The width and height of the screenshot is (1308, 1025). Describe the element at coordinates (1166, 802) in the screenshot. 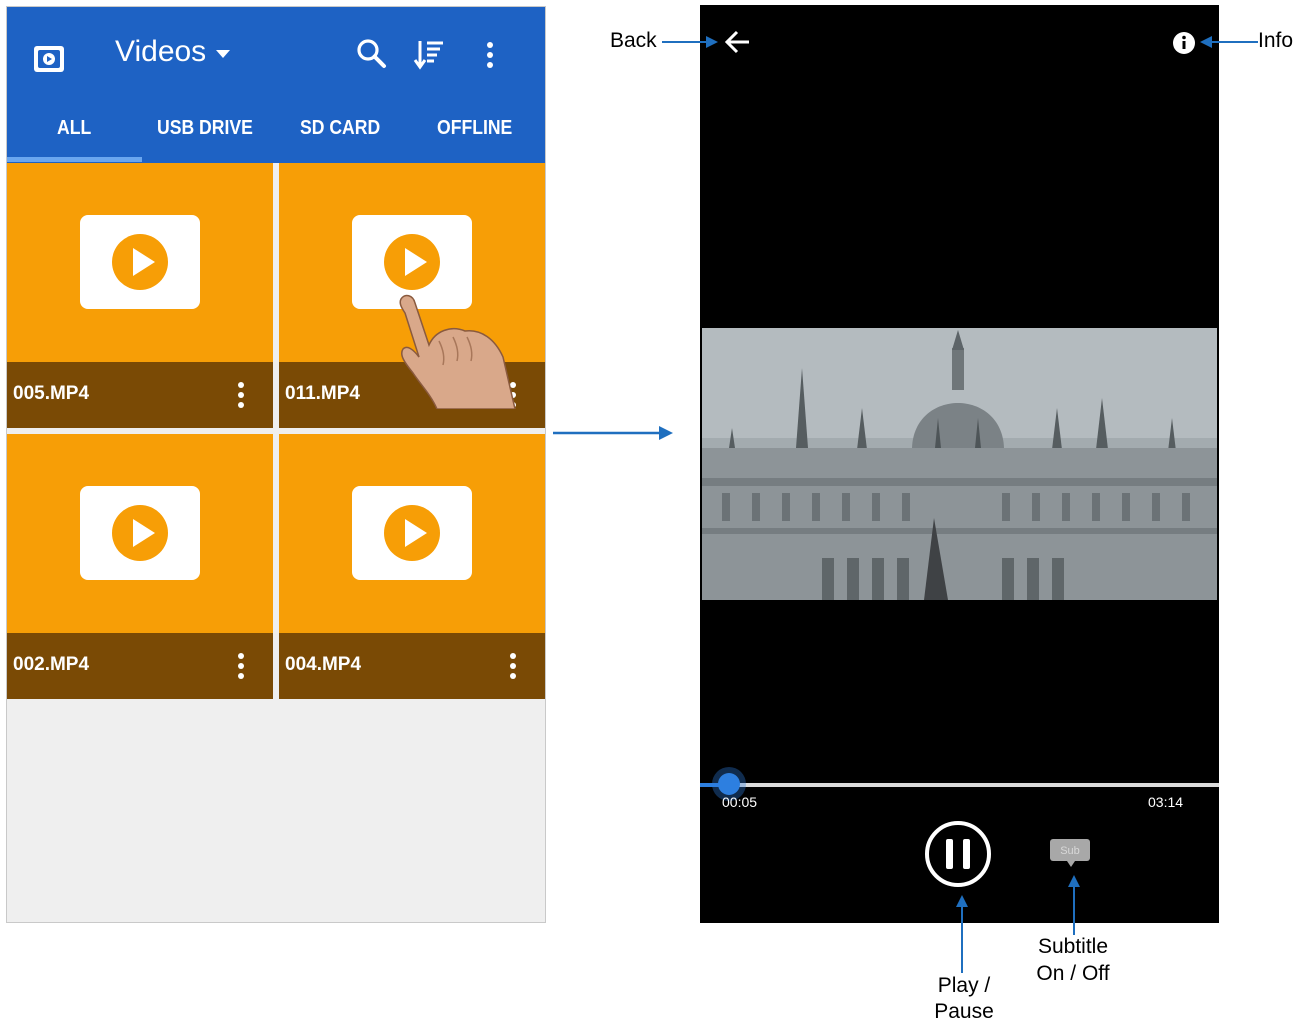

I see `total-duration: 03:14` at that location.